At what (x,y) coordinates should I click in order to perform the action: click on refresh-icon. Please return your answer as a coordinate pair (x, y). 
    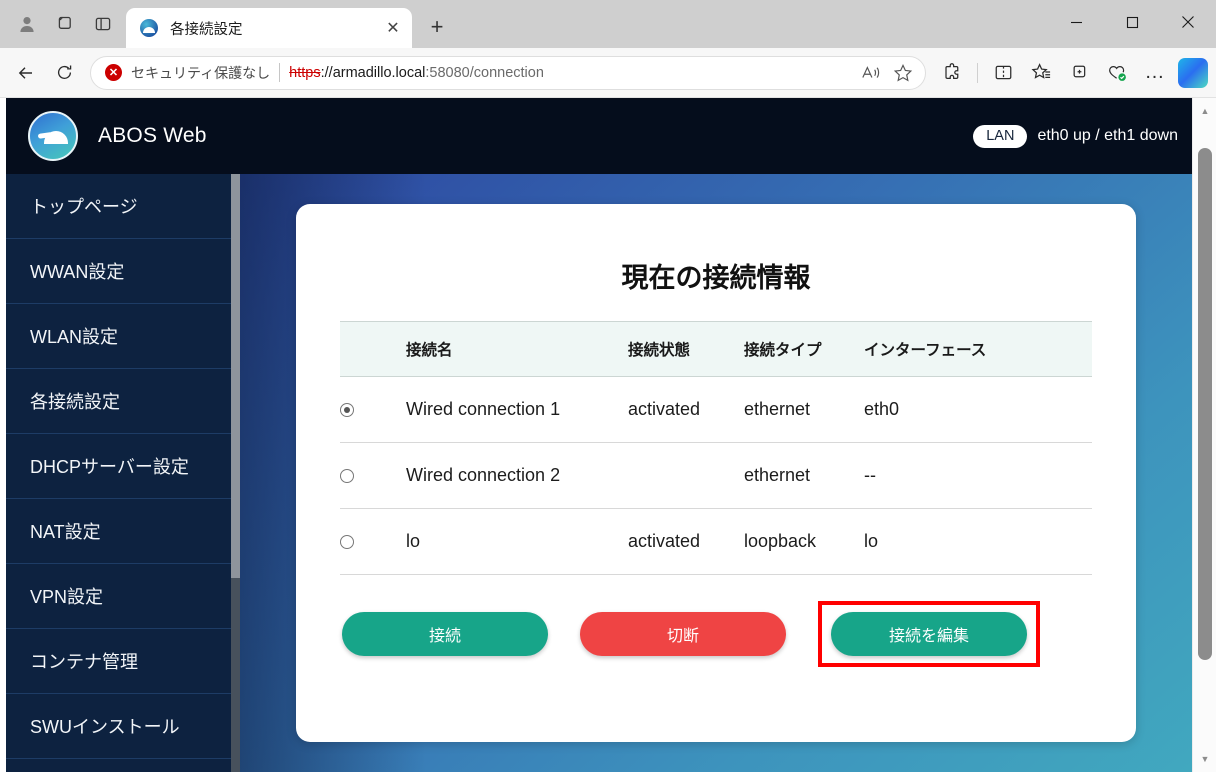
    Looking at the image, I should click on (64, 73).